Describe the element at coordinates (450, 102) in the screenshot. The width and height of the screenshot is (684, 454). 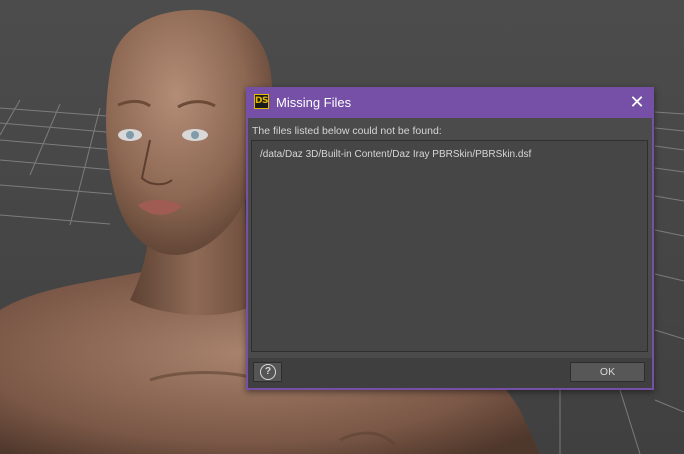
I see `dialog-titlebar: DS Missing Files ✕` at that location.